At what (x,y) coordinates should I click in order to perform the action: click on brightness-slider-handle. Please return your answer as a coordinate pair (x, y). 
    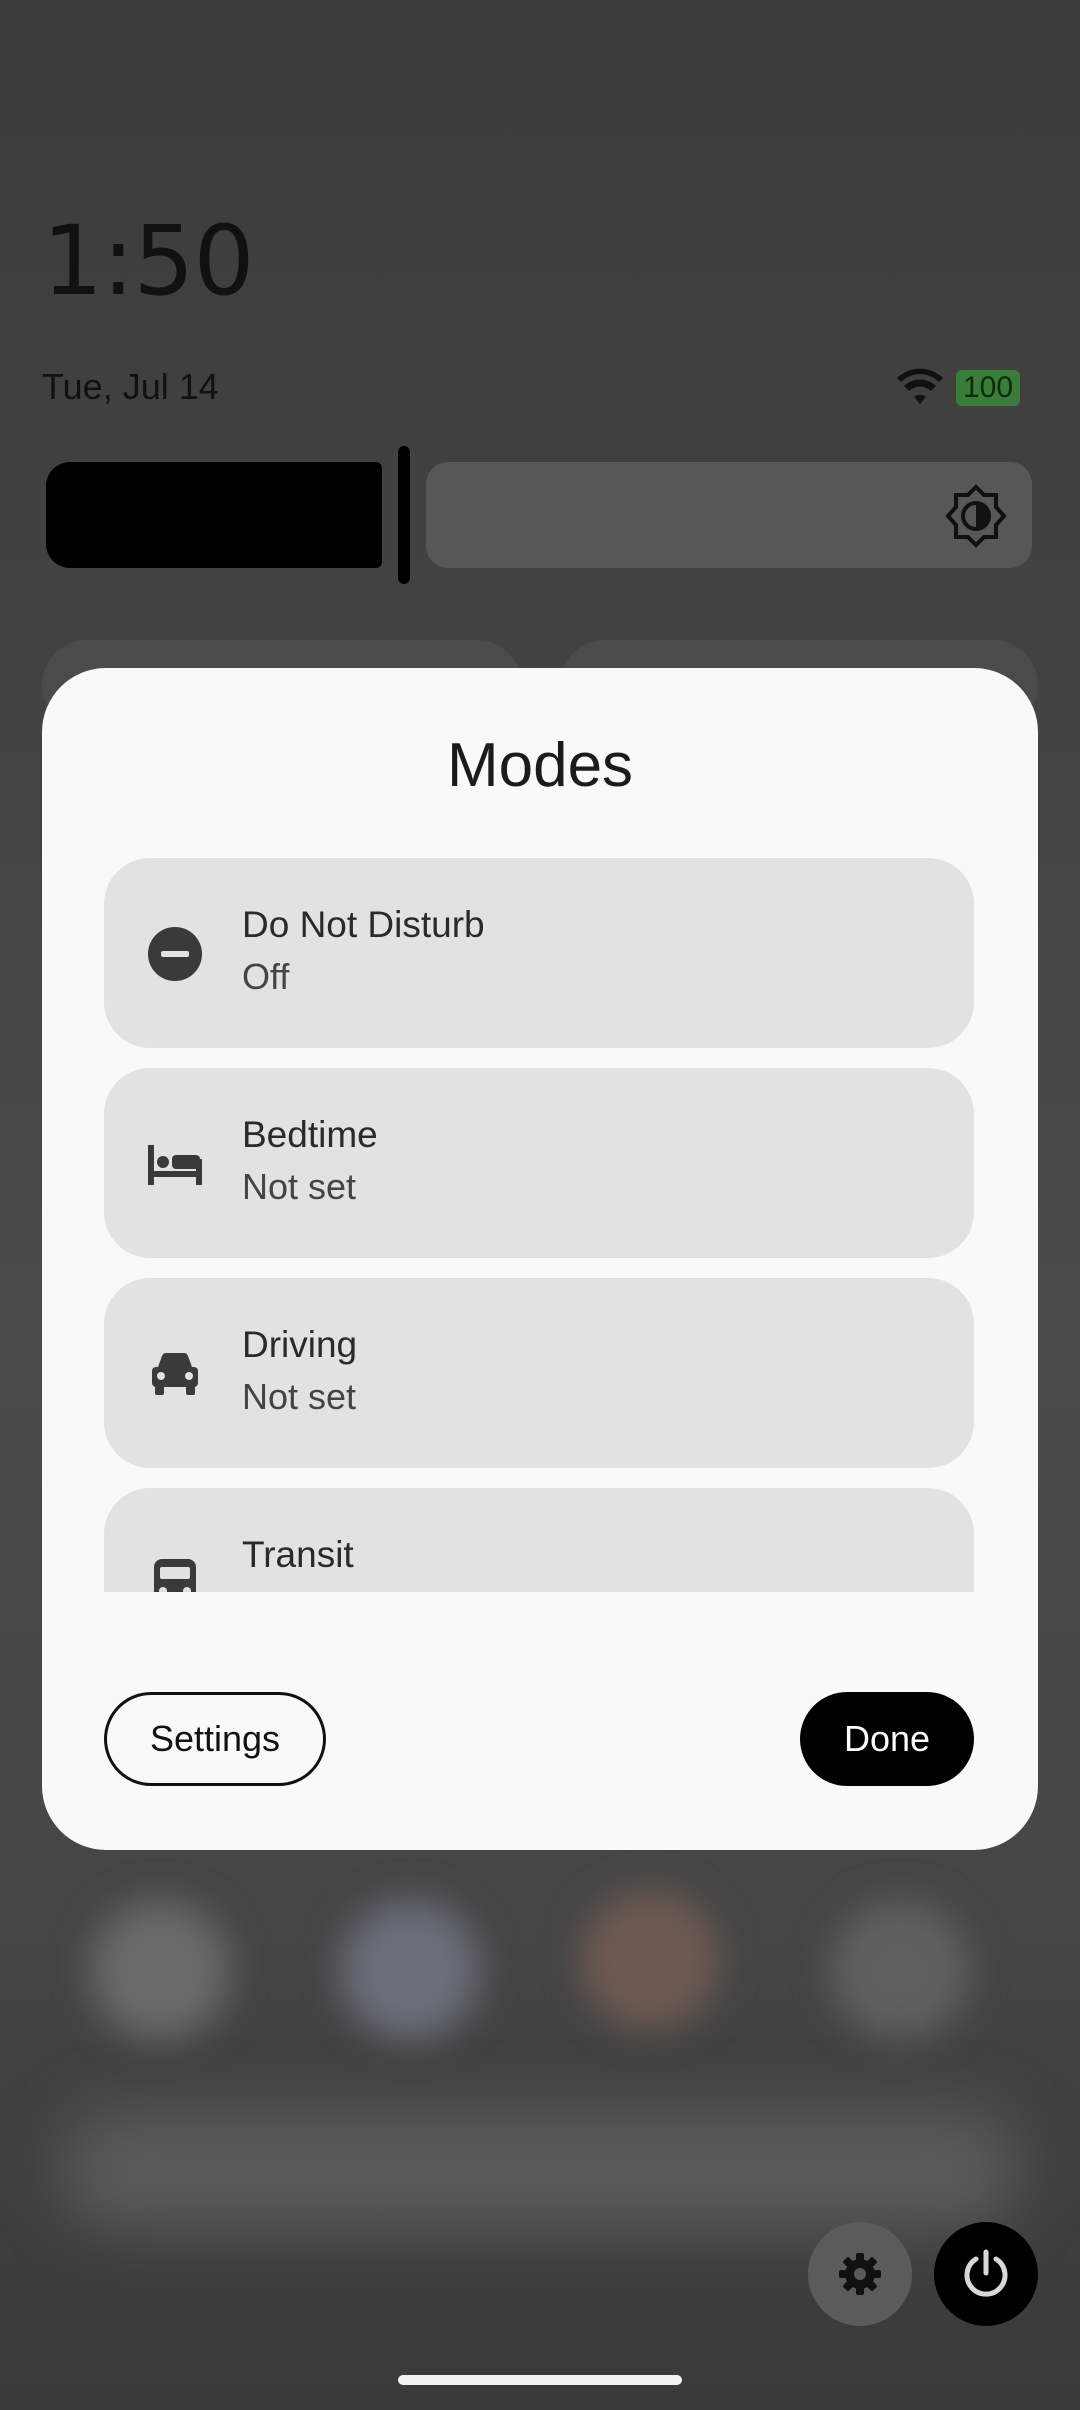
    Looking at the image, I should click on (404, 515).